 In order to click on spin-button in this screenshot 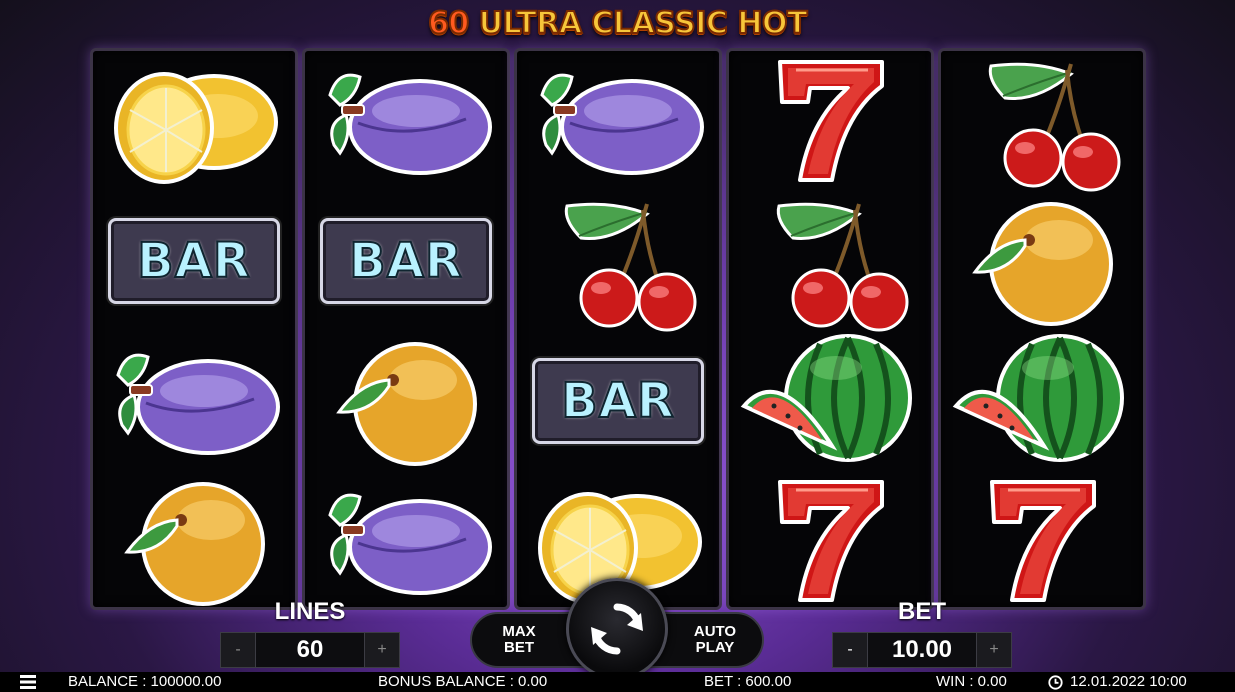, I will do `click(617, 629)`.